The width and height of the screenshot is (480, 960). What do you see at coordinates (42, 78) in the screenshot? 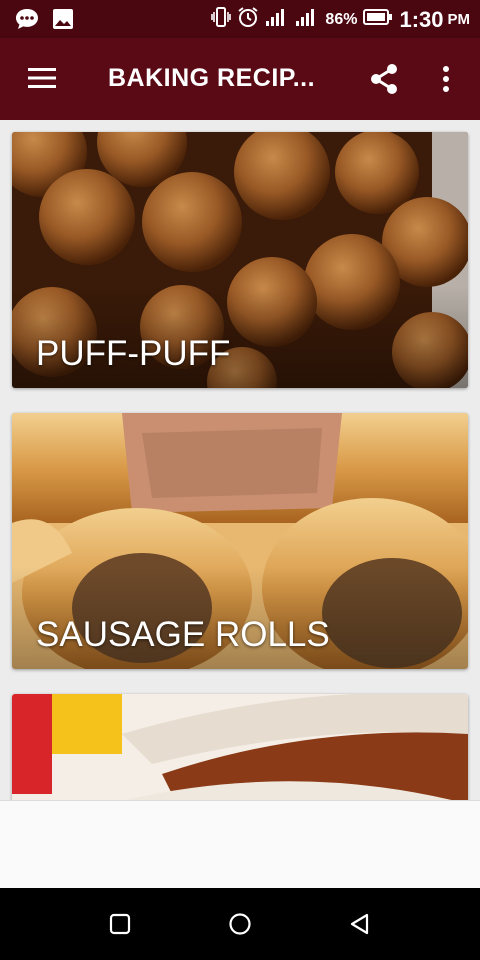
I see `menu-icon` at bounding box center [42, 78].